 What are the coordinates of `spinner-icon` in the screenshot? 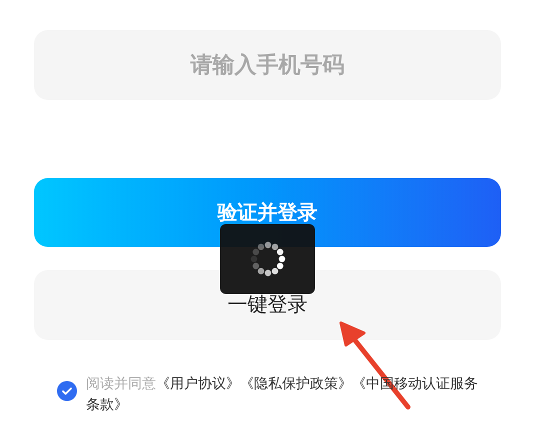 It's located at (268, 259).